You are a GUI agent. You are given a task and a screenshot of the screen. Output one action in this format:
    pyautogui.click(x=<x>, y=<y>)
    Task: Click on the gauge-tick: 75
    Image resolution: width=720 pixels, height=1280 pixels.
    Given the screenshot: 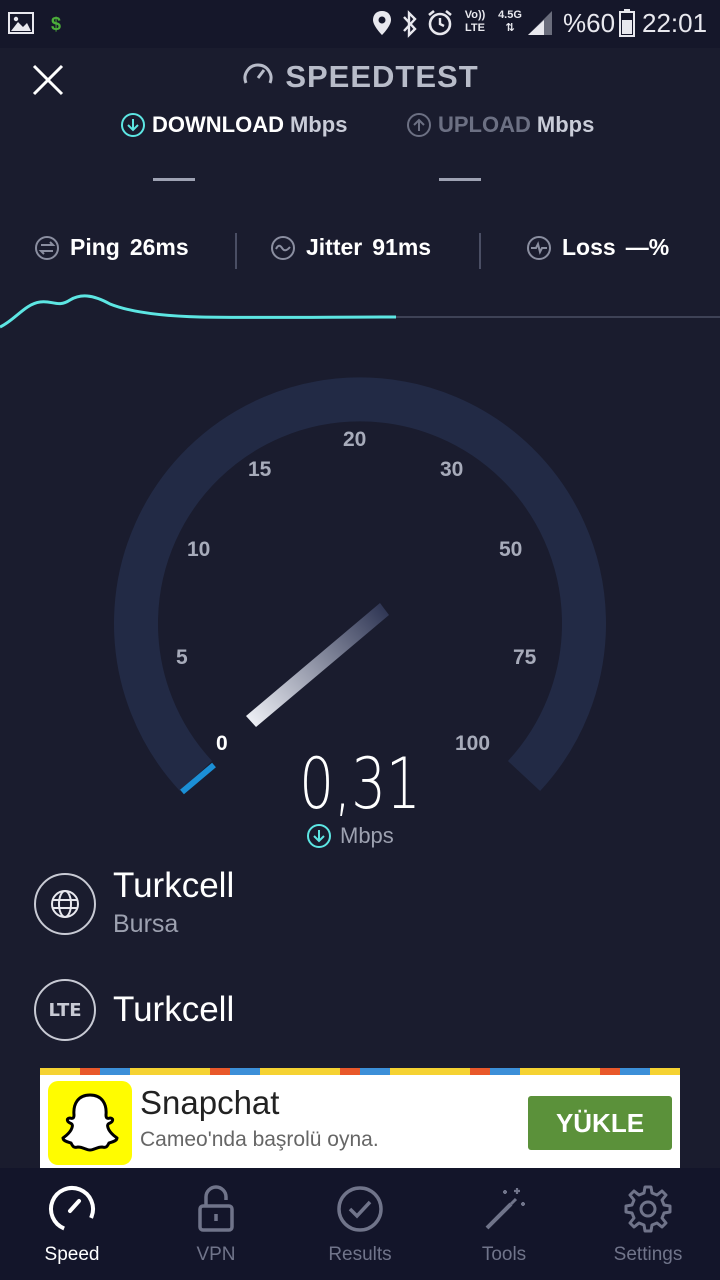 What is the action you would take?
    pyautogui.click(x=525, y=657)
    